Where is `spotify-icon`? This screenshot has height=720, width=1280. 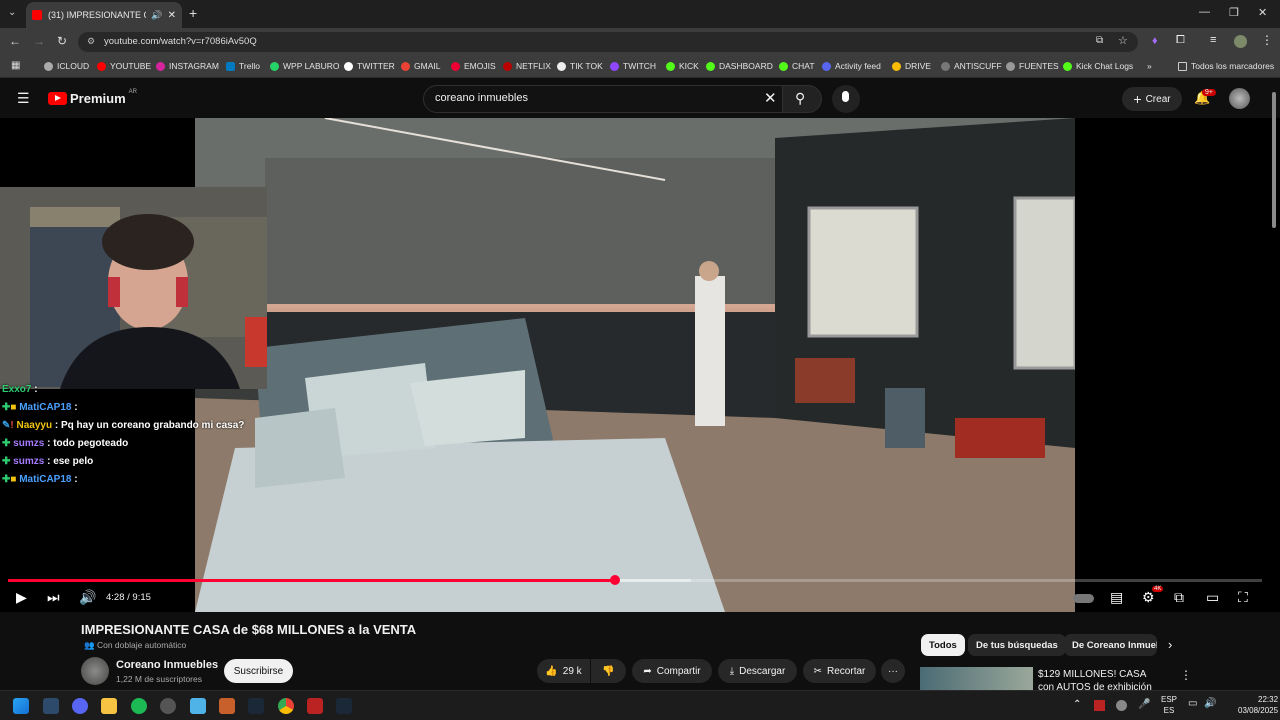 spotify-icon is located at coordinates (139, 706).